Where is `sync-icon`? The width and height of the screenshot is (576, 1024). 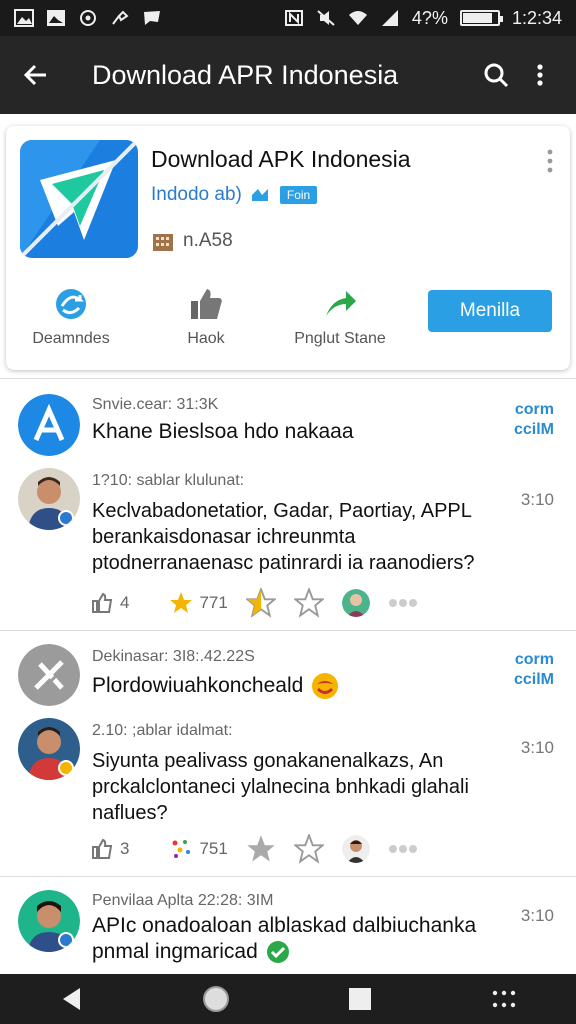
sync-icon is located at coordinates (88, 18).